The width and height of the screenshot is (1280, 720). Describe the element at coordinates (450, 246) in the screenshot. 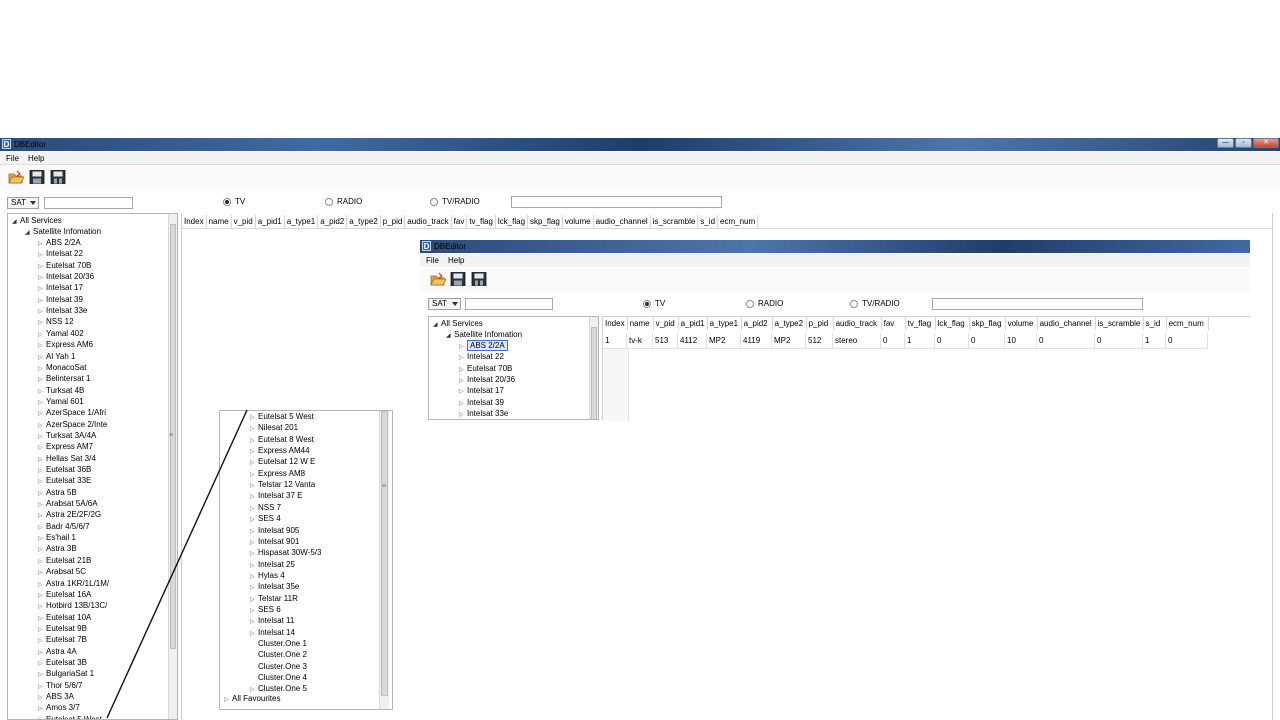

I see `zoomed-window-title: DBEditor` at that location.